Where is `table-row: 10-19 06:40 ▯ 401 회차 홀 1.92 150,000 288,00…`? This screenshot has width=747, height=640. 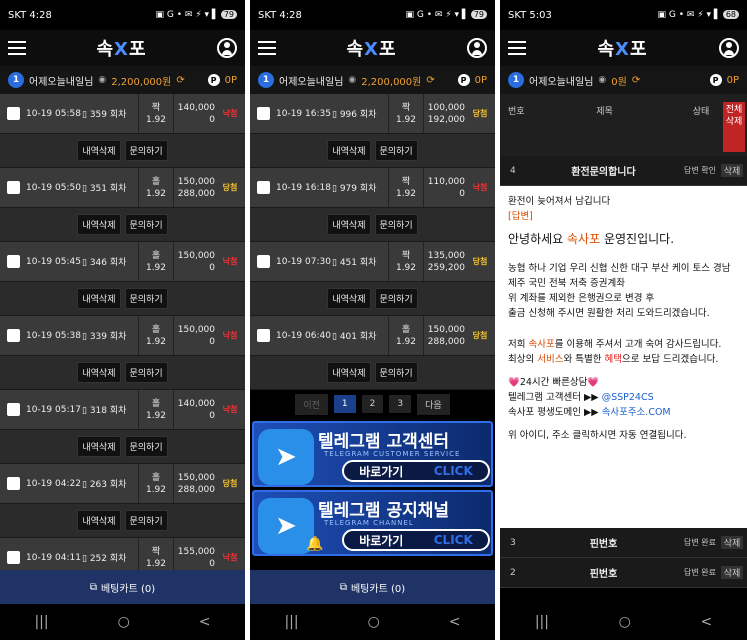 table-row: 10-19 06:40 ▯ 401 회차 홀 1.92 150,000 288,00… is located at coordinates (372, 336).